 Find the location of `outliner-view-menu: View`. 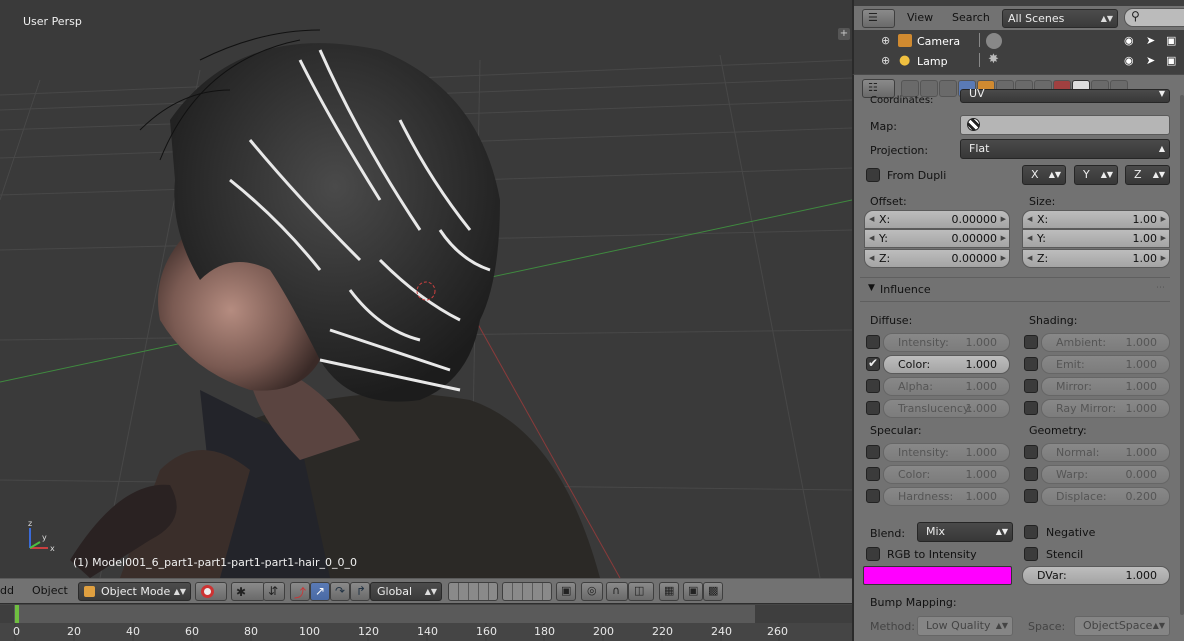

outliner-view-menu: View is located at coordinates (920, 17).